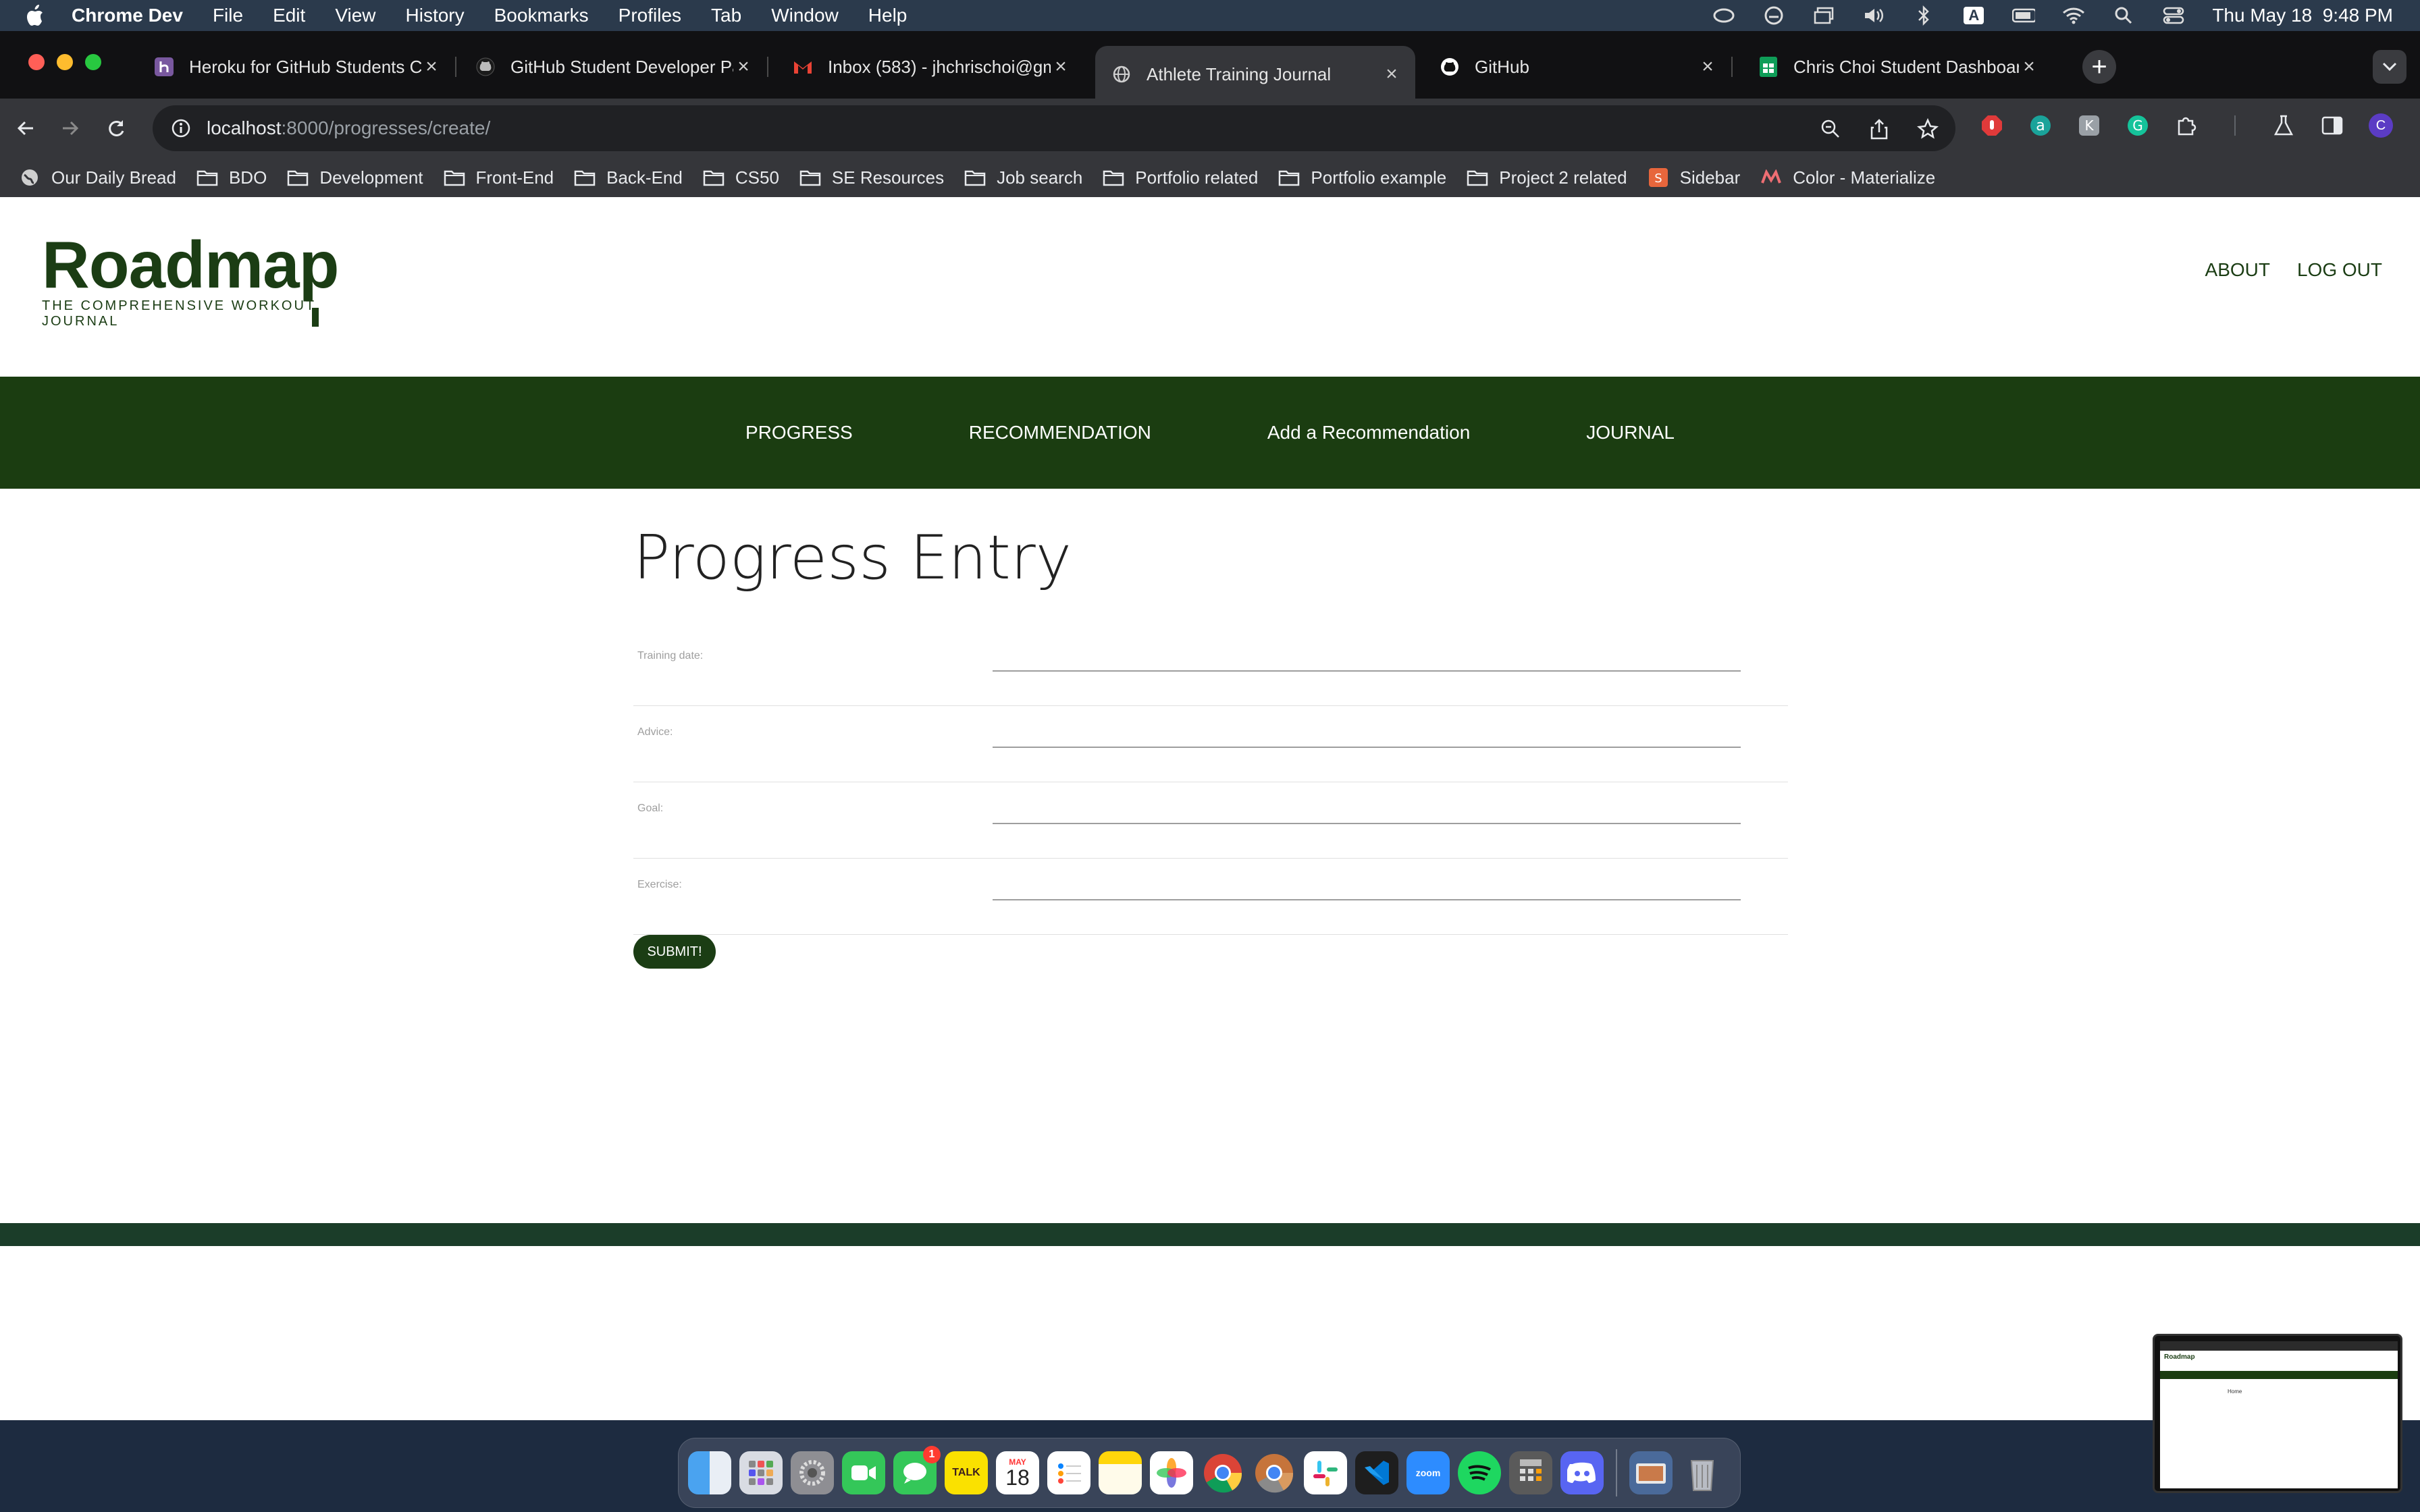 The height and width of the screenshot is (1512, 2420). Describe the element at coordinates (1023, 177) in the screenshot. I see `bookmark-folder-job-search: Job search` at that location.